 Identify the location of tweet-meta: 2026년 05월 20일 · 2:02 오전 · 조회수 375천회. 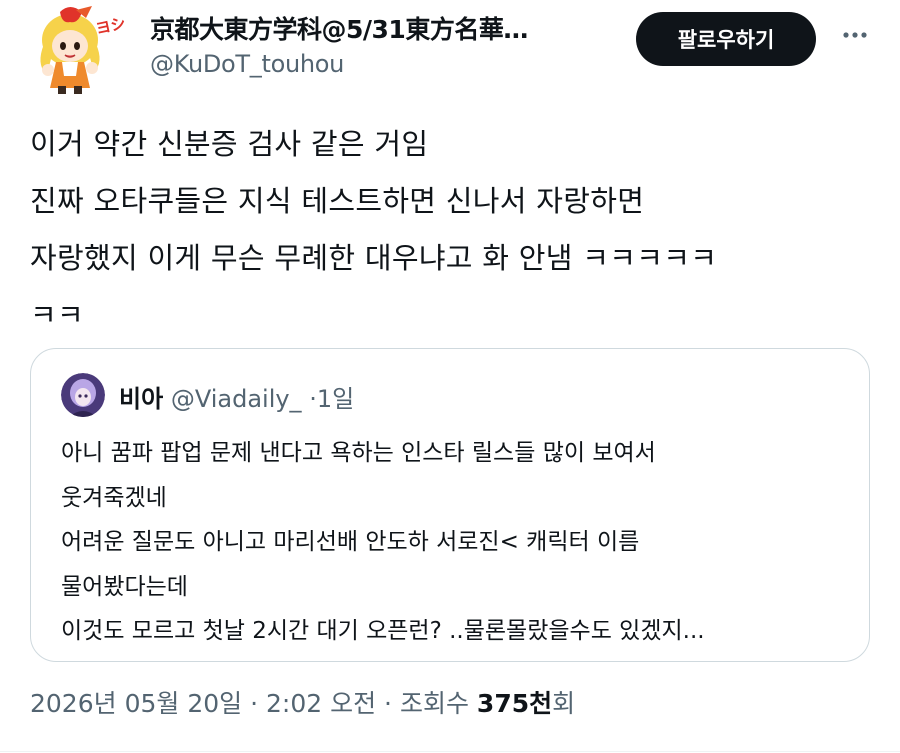
(302, 702).